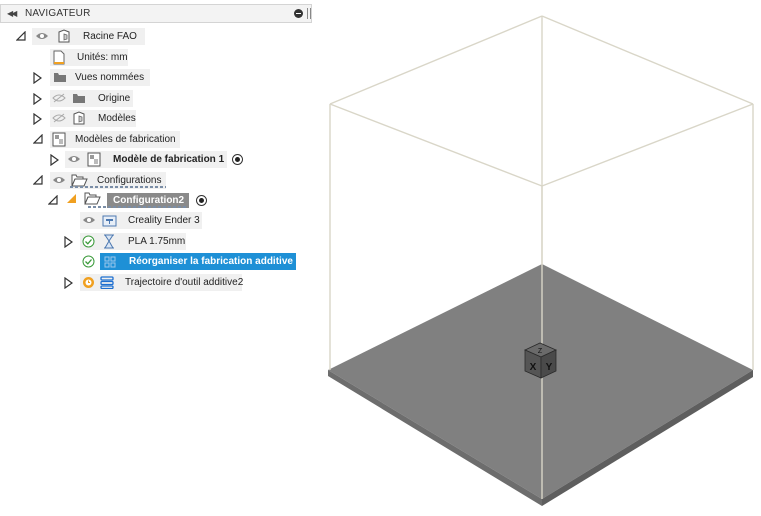 The image size is (761, 516). What do you see at coordinates (110, 77) in the screenshot?
I see `tree-node-label: Vues nommées` at bounding box center [110, 77].